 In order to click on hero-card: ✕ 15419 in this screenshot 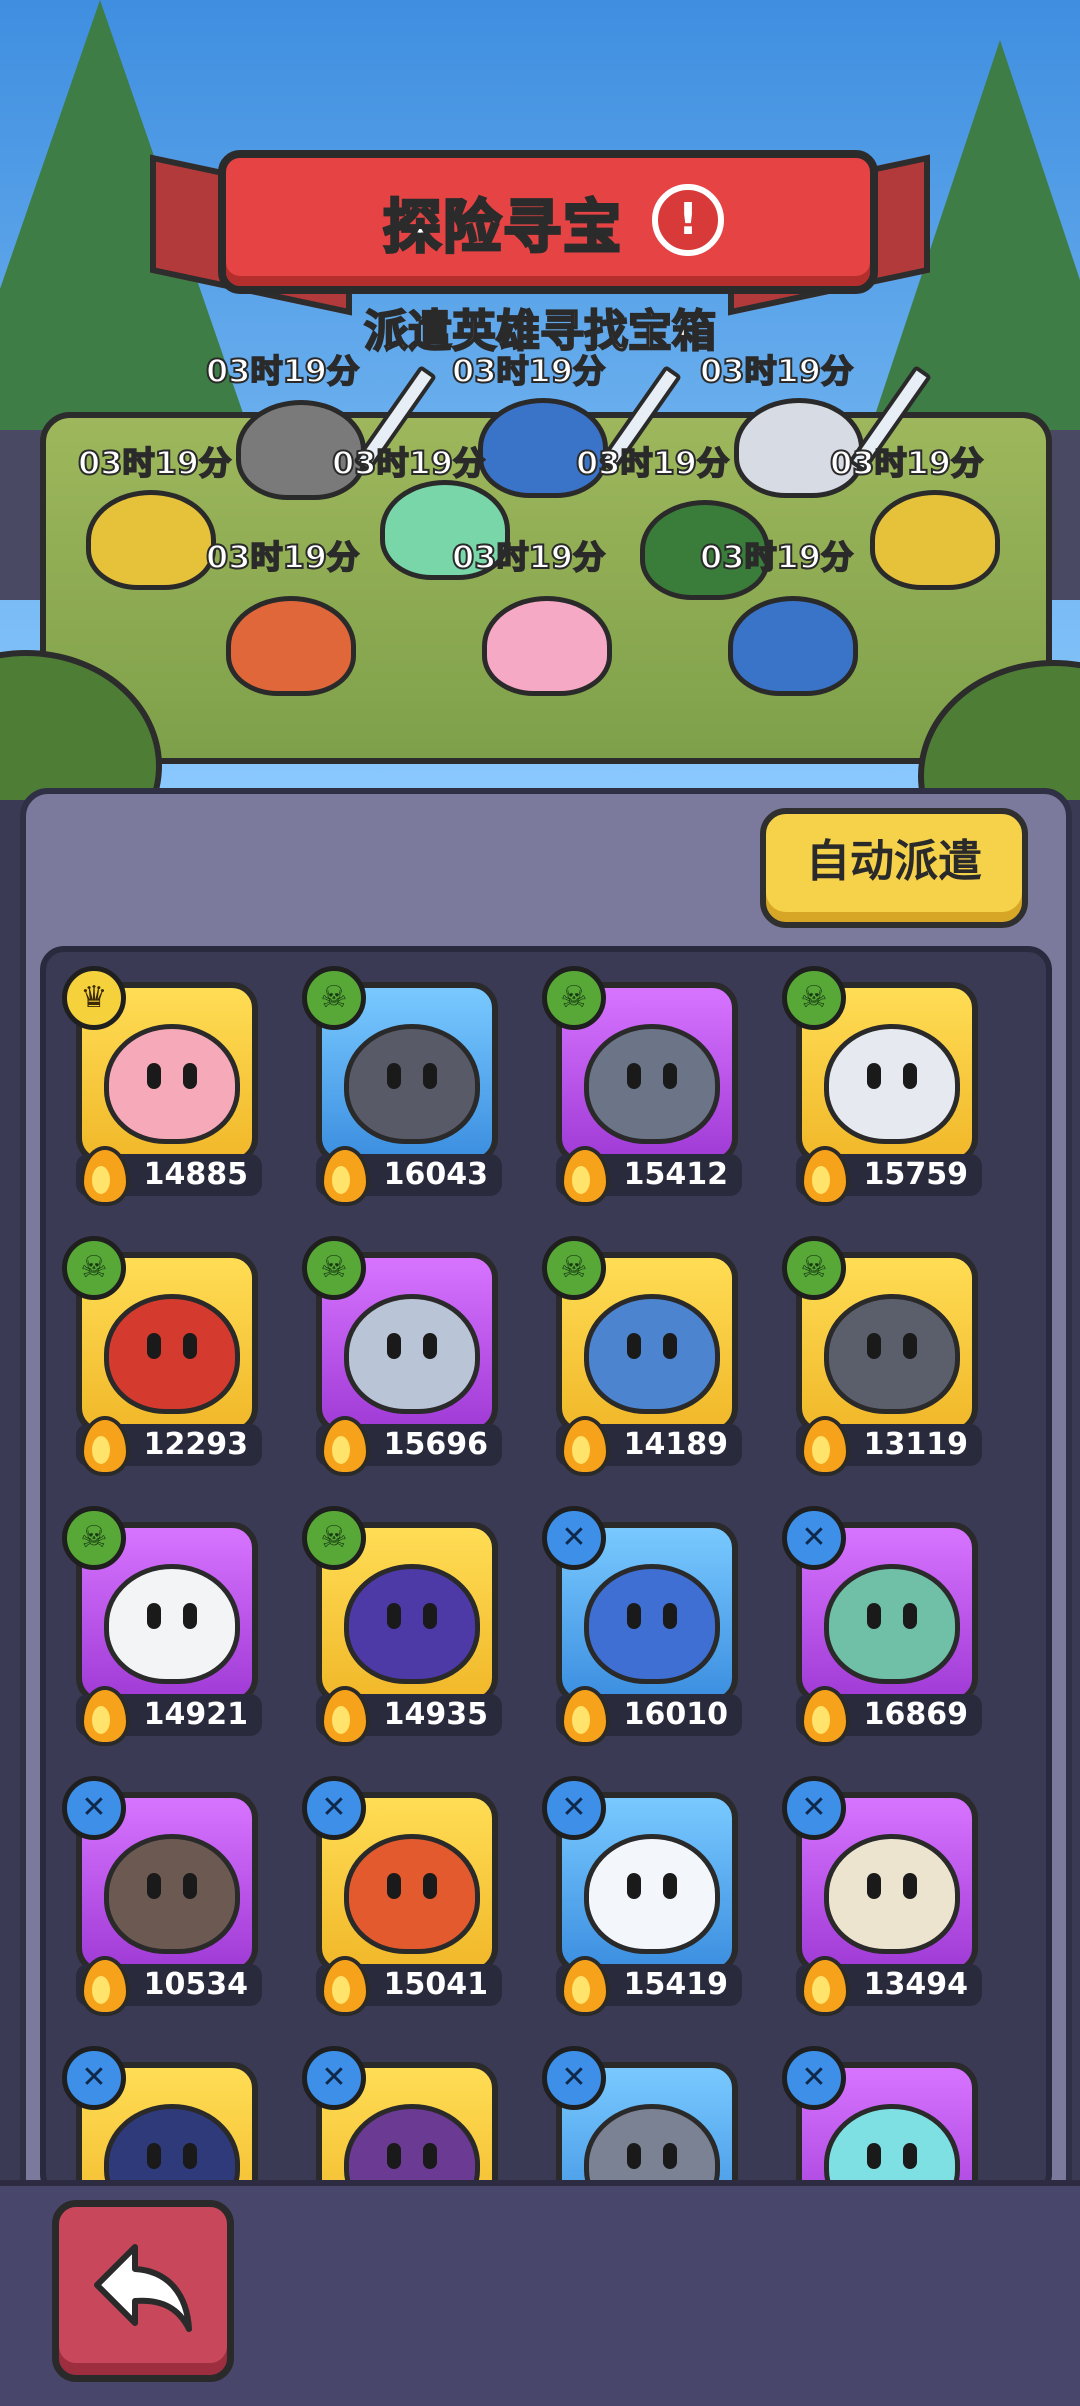, I will do `click(646, 1896)`.